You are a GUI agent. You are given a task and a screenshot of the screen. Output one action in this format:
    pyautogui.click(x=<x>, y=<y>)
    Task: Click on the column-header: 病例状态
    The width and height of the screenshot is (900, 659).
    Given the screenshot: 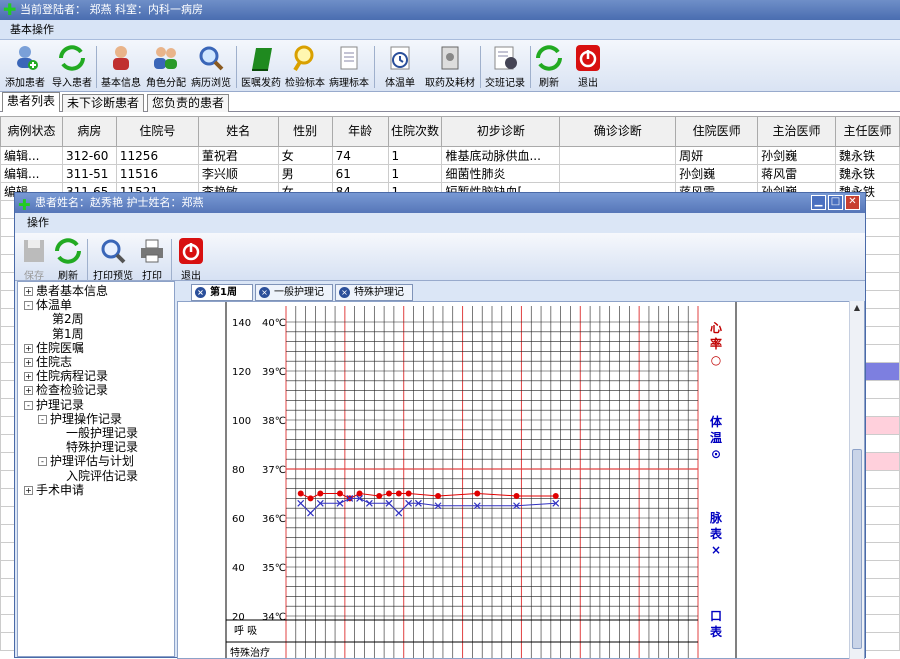 What is the action you would take?
    pyautogui.click(x=31, y=131)
    